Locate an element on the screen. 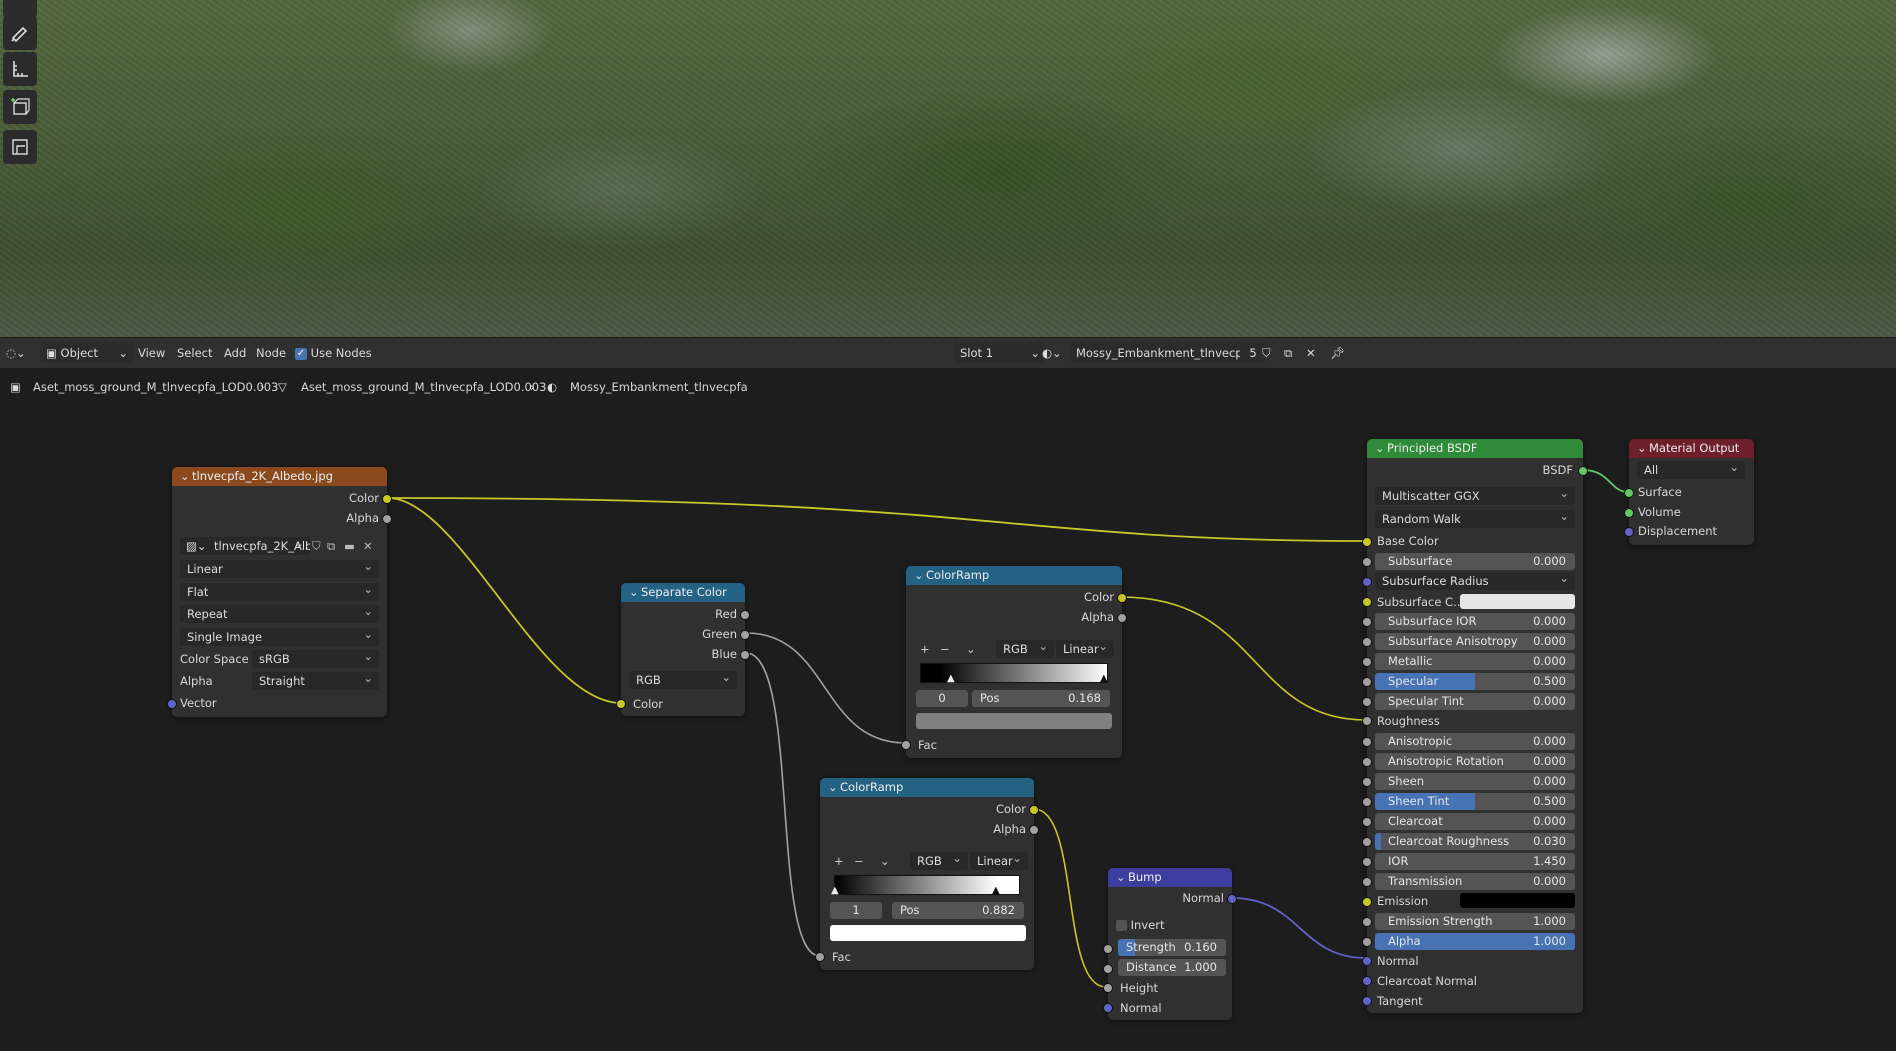 The width and height of the screenshot is (1896, 1051). separate-color-node-header: ⌄ Separate Color is located at coordinates (683, 592).